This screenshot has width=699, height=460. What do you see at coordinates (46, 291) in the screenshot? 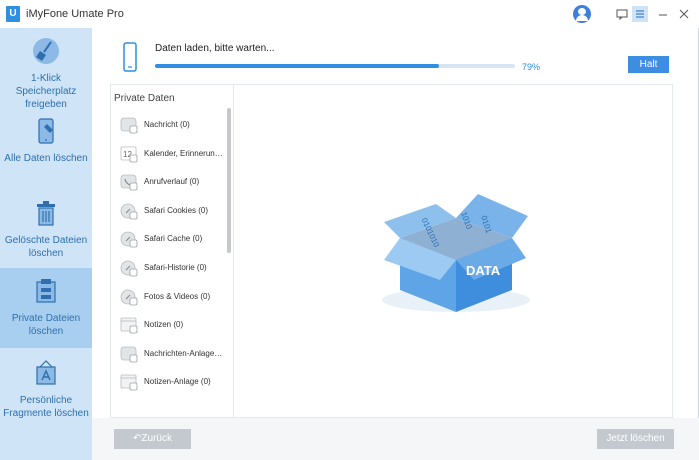
I see `private-files-icon` at bounding box center [46, 291].